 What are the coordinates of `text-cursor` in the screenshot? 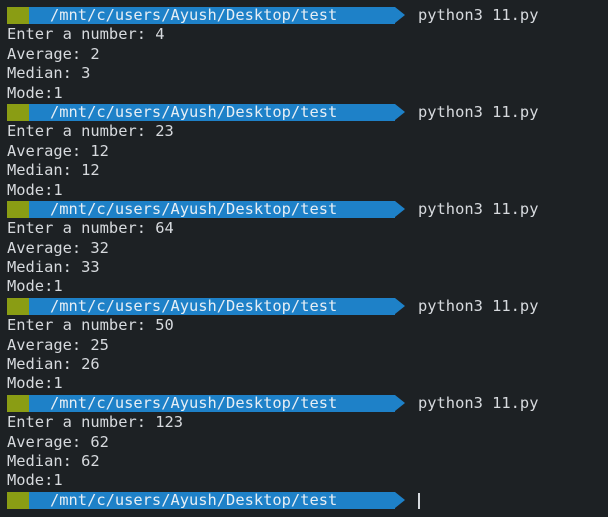 It's located at (419, 500).